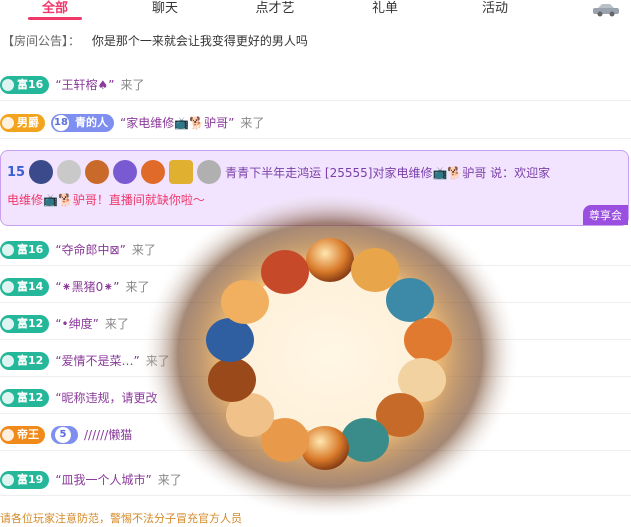 This screenshot has height=527, width=631. I want to click on user-nickname: “家电维修📺🐕驴哥”, so click(177, 123).